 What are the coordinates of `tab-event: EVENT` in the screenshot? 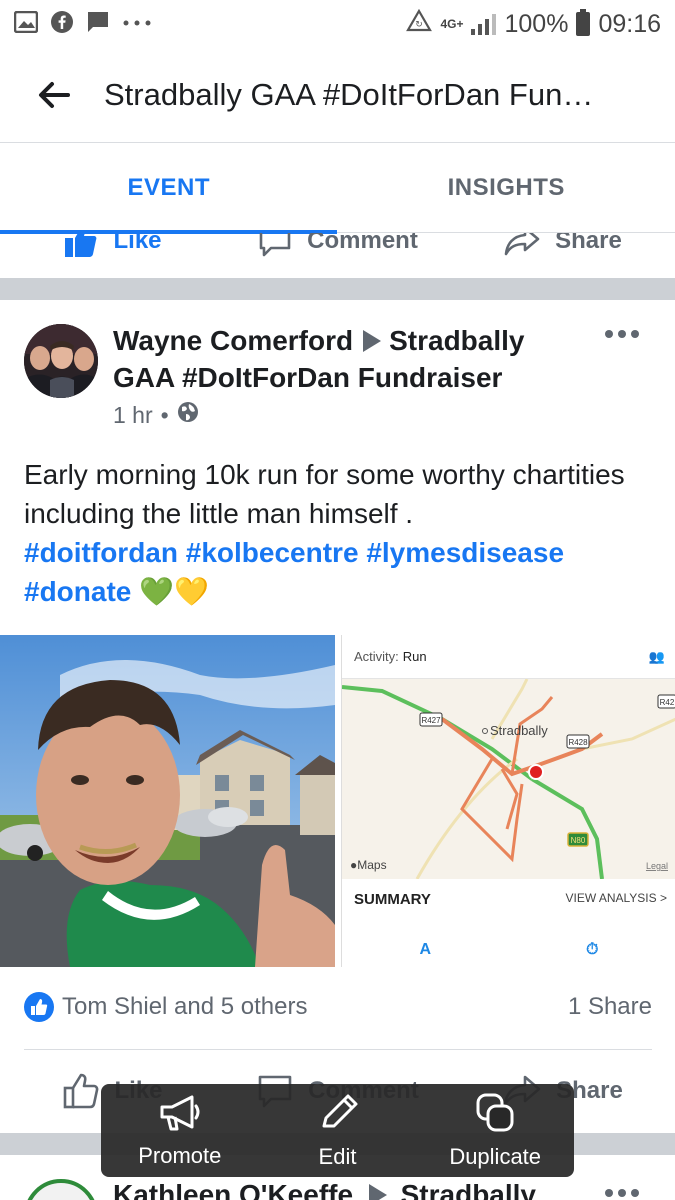 It's located at (169, 187).